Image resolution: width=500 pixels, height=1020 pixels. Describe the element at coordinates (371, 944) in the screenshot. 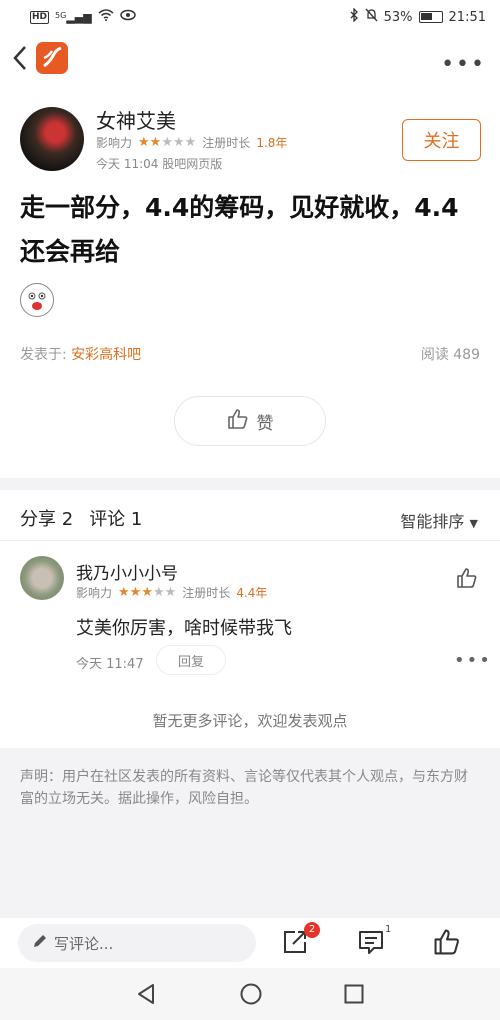

I see `comment-icon` at that location.